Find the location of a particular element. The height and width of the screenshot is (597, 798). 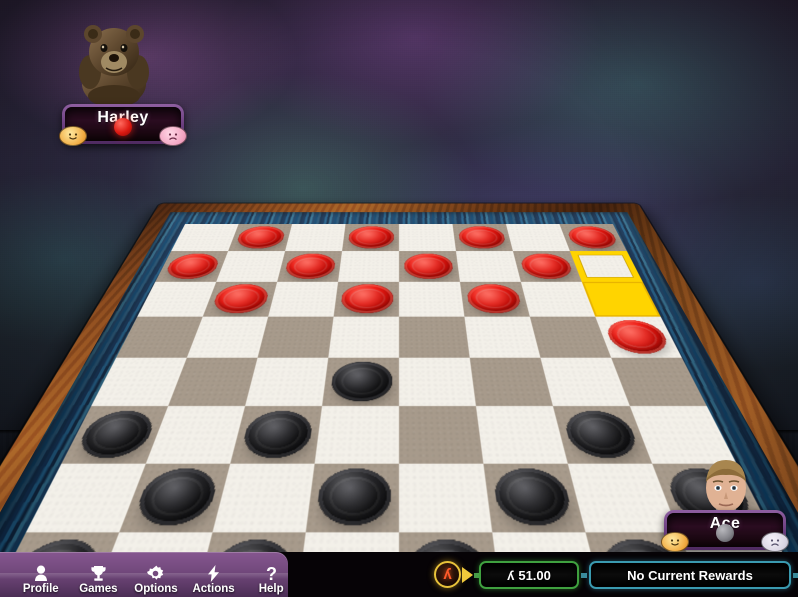

black-checker-piece-d4 is located at coordinates (361, 381).